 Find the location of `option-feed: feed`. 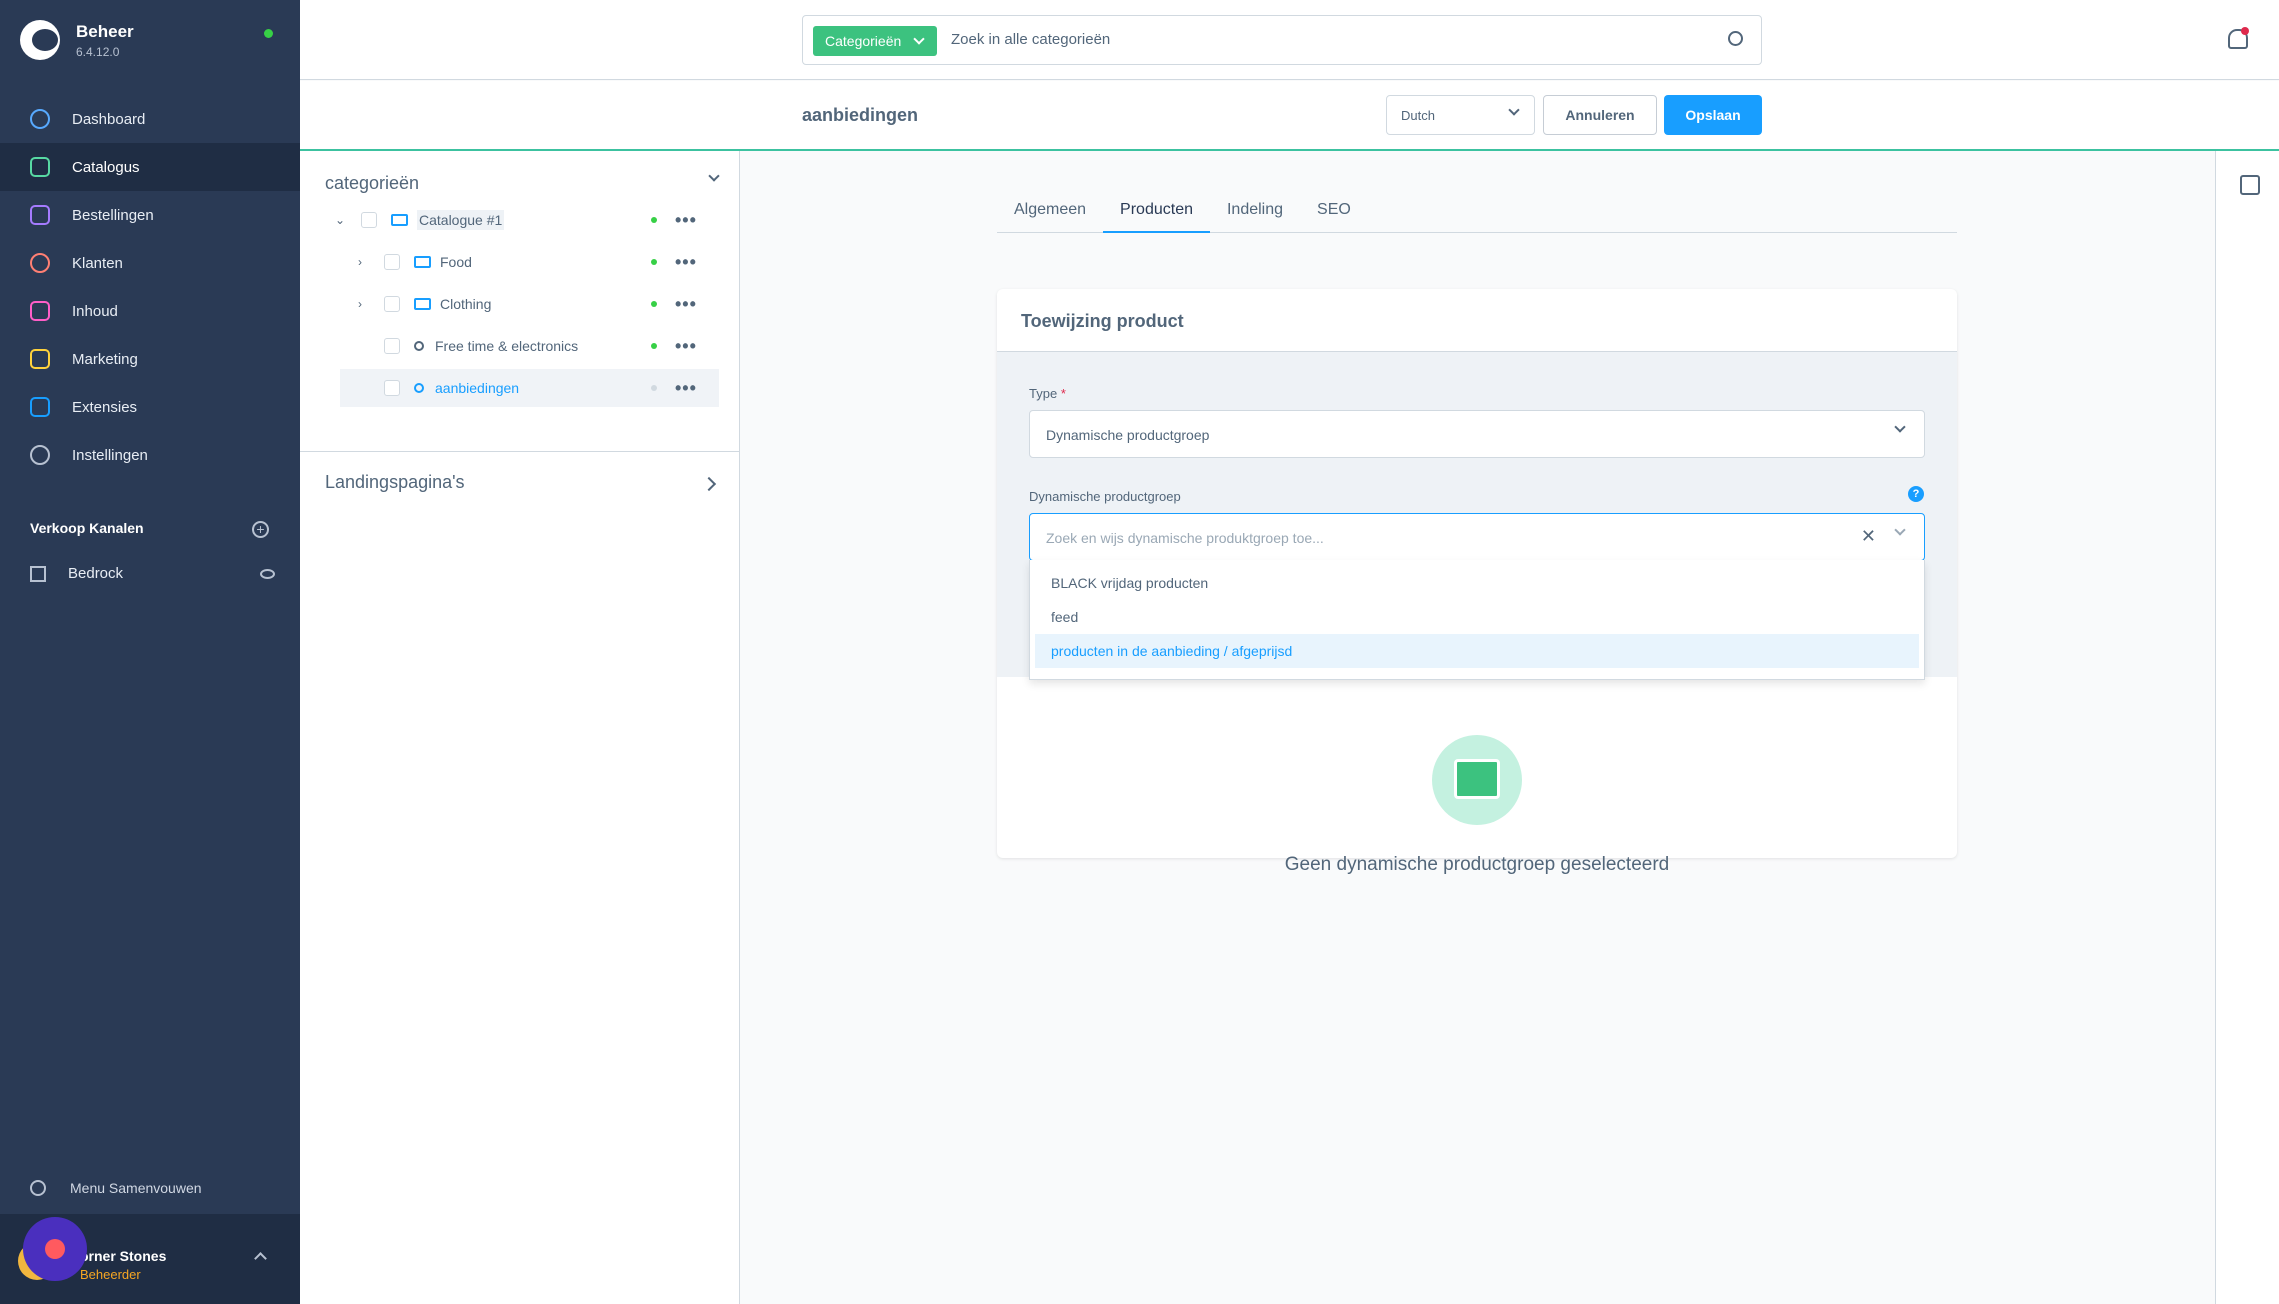

option-feed: feed is located at coordinates (1477, 617).